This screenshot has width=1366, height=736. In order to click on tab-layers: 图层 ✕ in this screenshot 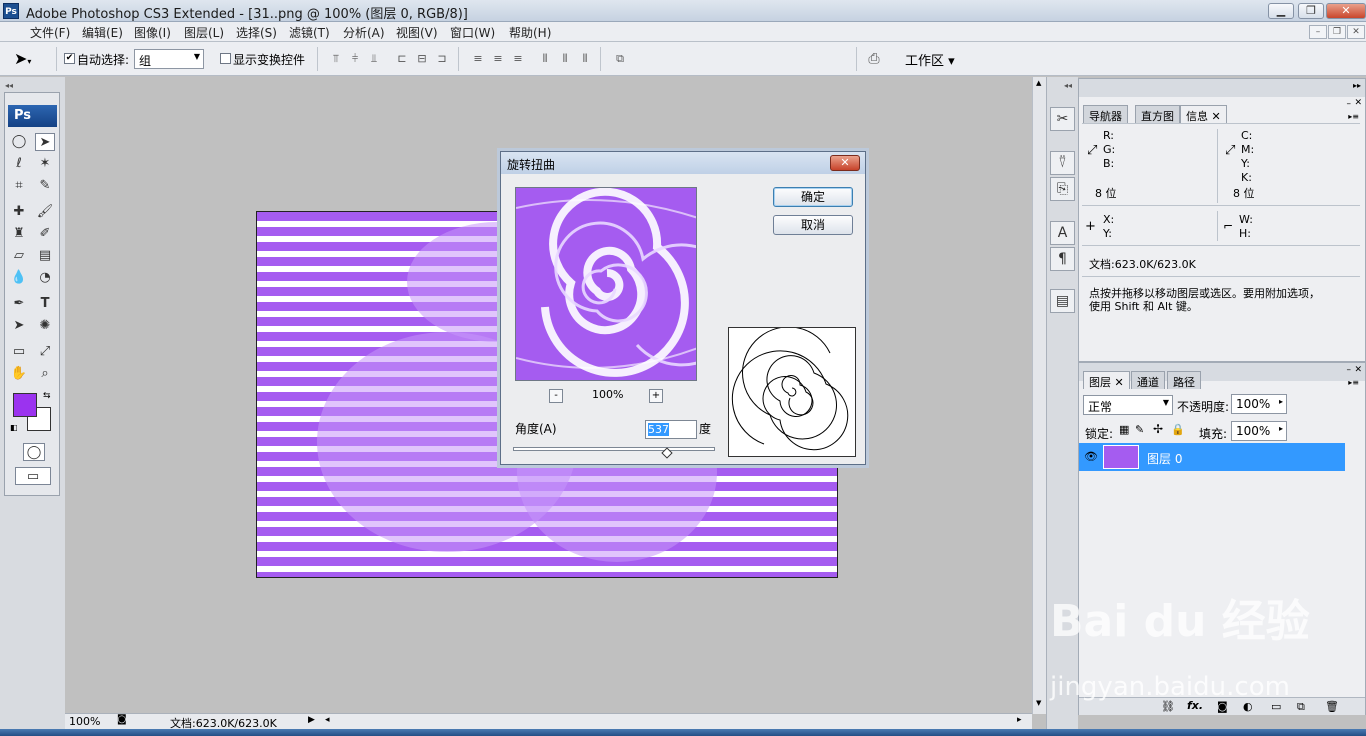, I will do `click(1106, 380)`.